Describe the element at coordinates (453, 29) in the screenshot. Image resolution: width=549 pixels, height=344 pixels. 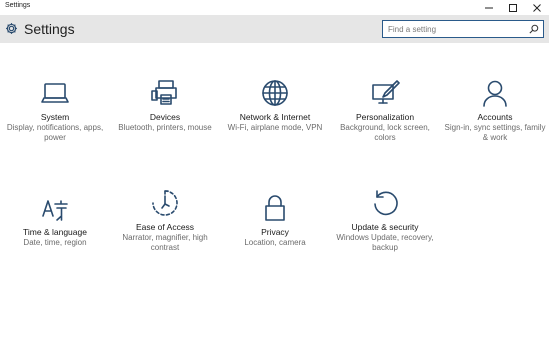
I see `search-input` at that location.